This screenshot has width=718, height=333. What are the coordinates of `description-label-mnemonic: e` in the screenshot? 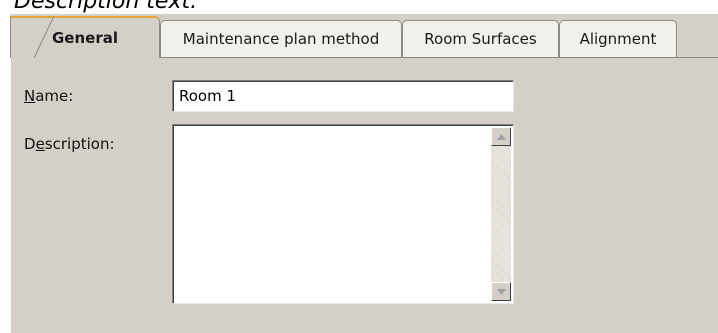 It's located at (40, 144).